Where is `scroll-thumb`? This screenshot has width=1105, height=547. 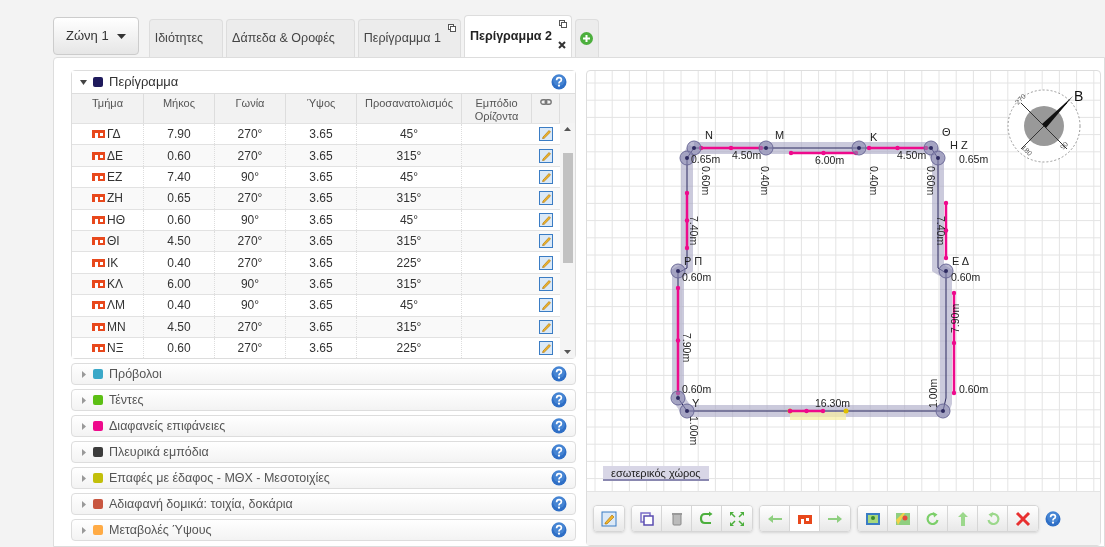
scroll-thumb is located at coordinates (568, 208).